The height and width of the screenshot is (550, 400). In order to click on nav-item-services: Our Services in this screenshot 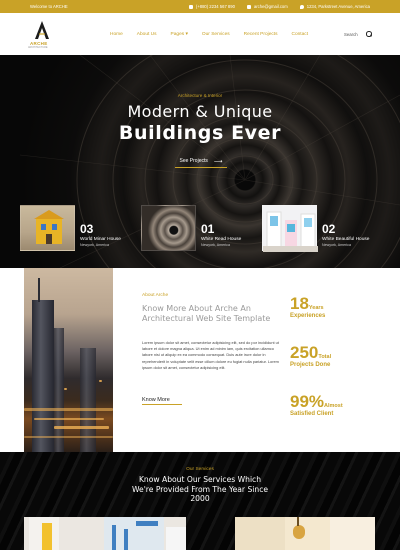, I will do `click(216, 34)`.